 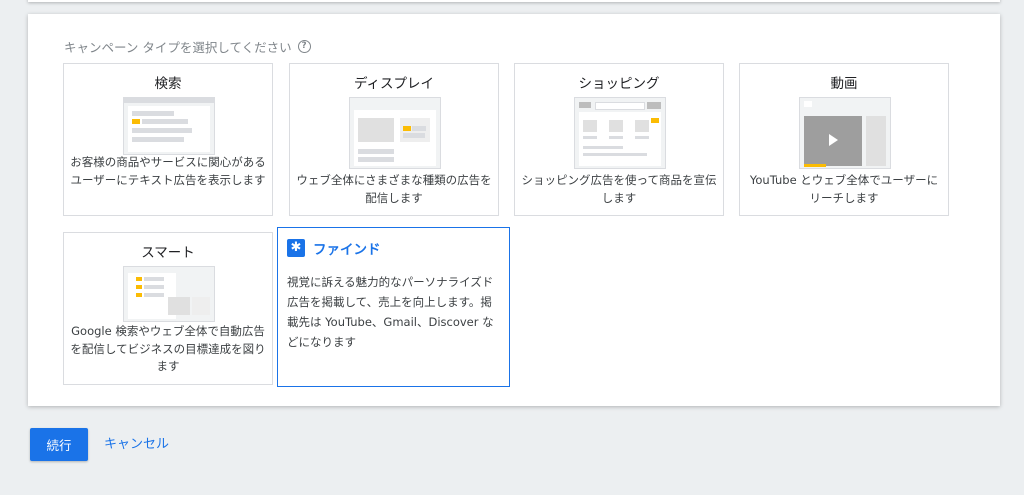 What do you see at coordinates (59, 444) in the screenshot?
I see `continue-button: 続行` at bounding box center [59, 444].